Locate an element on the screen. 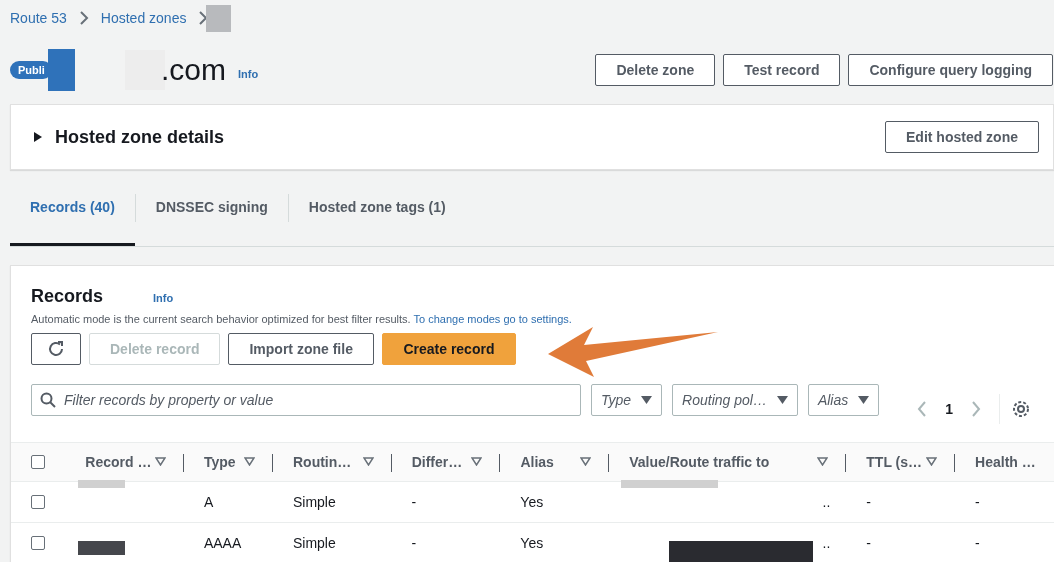 The height and width of the screenshot is (562, 1054). column-header: Value/Route traffic to is located at coordinates (699, 462).